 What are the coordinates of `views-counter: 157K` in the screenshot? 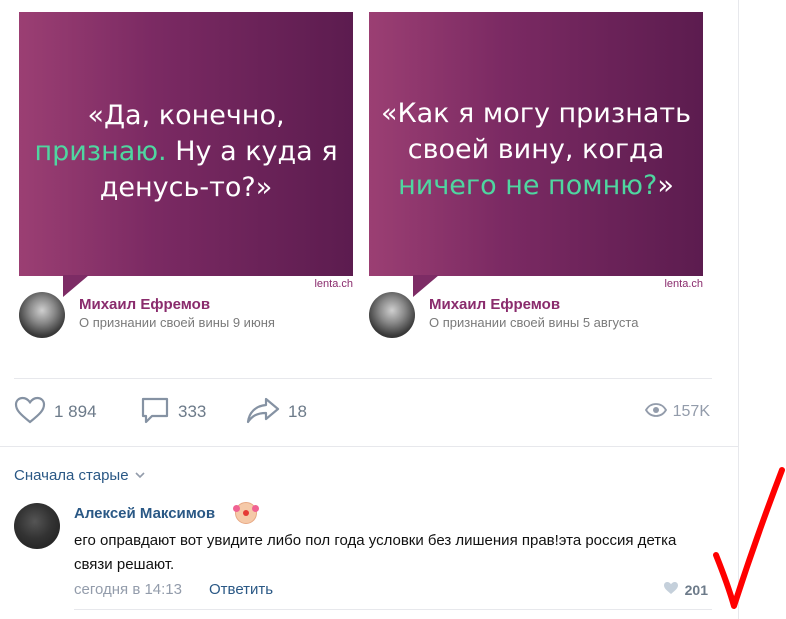 It's located at (677, 412).